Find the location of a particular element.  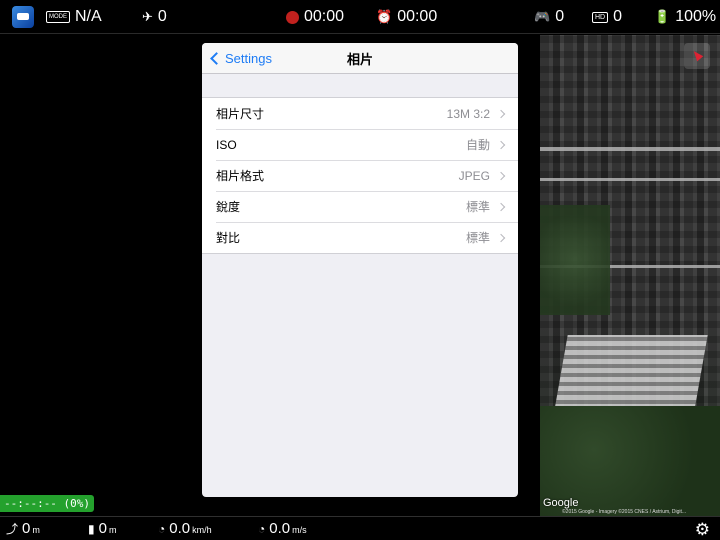

hd-signal-icon: HD is located at coordinates (600, 17).